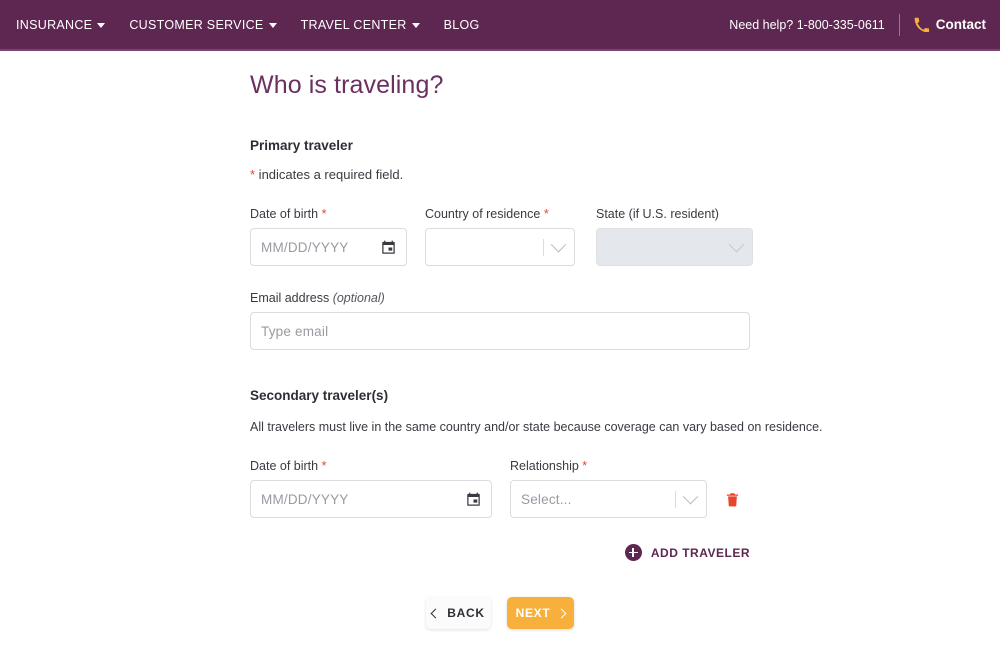 Image resolution: width=1000 pixels, height=650 pixels. I want to click on chevron-right-icon, so click(561, 613).